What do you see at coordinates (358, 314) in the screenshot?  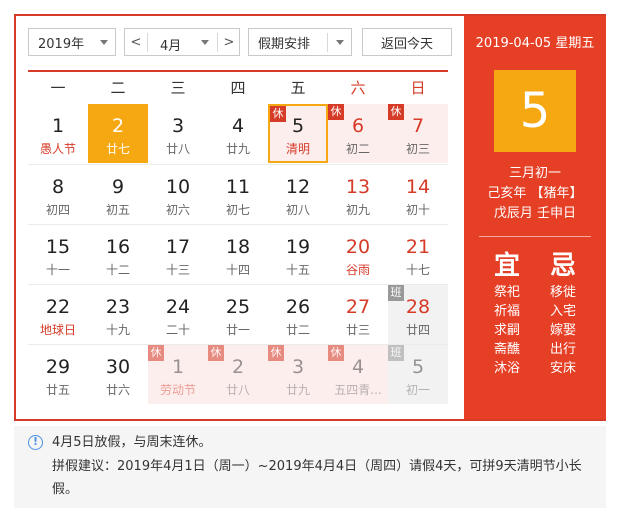 I see `calendar-day-cell: 27 廿三` at bounding box center [358, 314].